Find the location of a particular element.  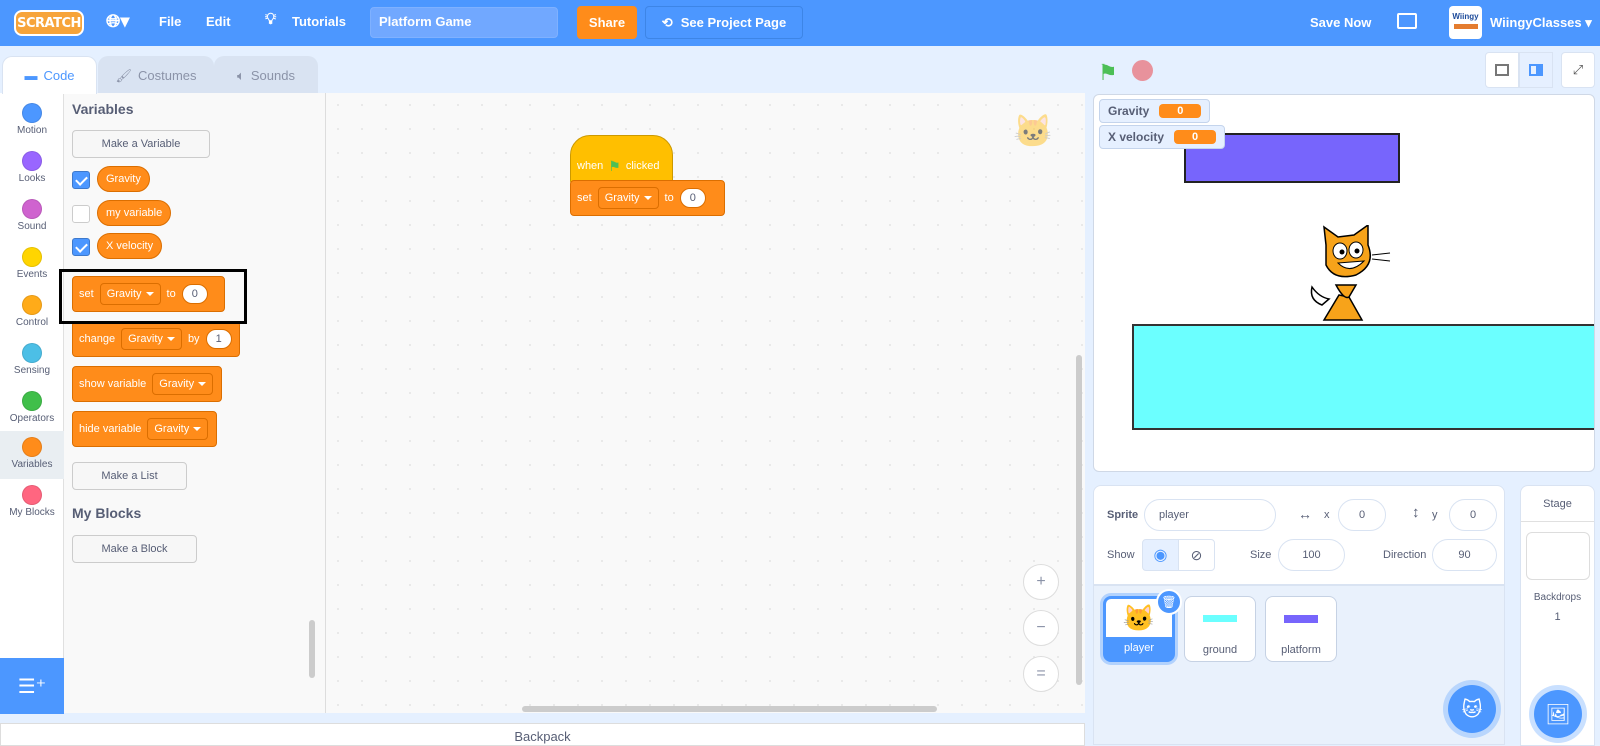

reset-zoom-icon: = is located at coordinates (1041, 673).